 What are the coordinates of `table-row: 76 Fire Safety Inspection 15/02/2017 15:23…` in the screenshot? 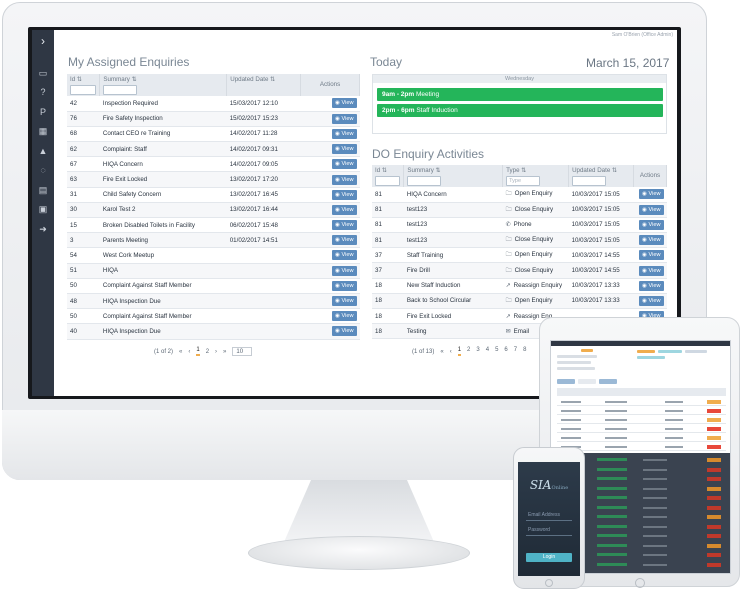 It's located at (213, 119).